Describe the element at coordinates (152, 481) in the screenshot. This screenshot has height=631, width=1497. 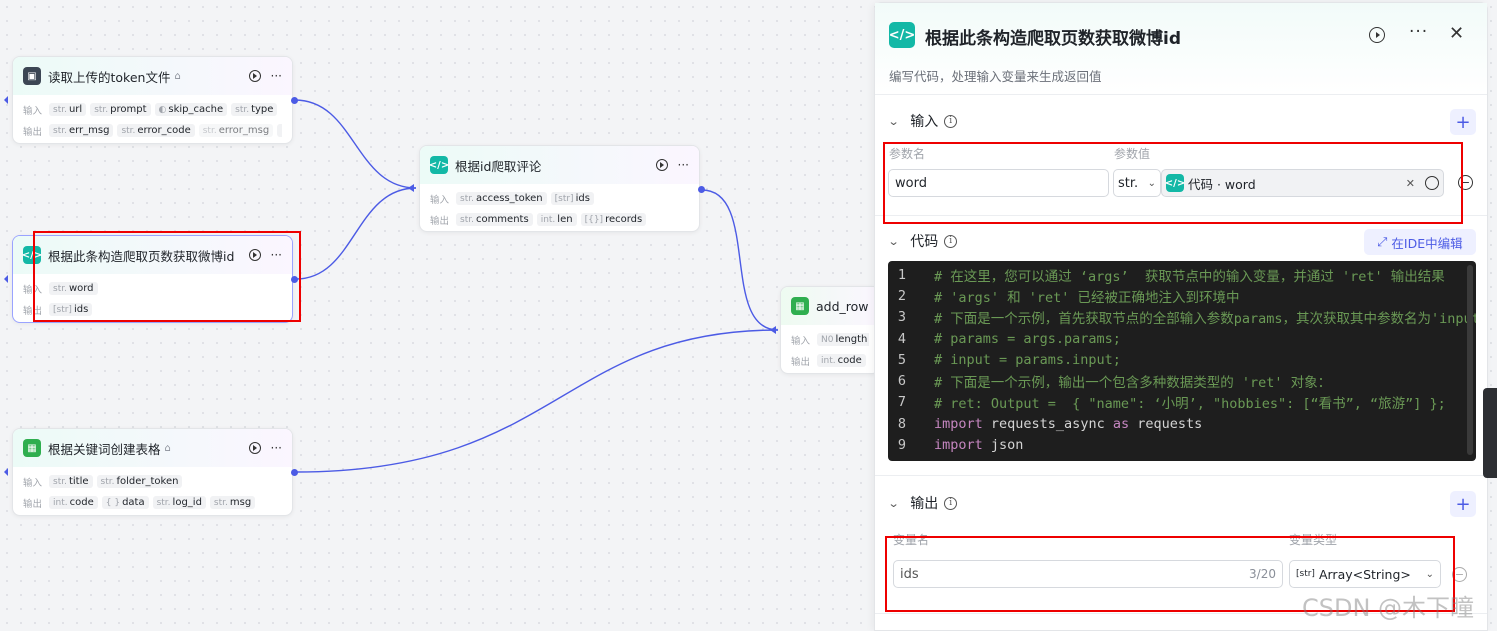
I see `input-row: 输入 str. title str. folder_token` at that location.